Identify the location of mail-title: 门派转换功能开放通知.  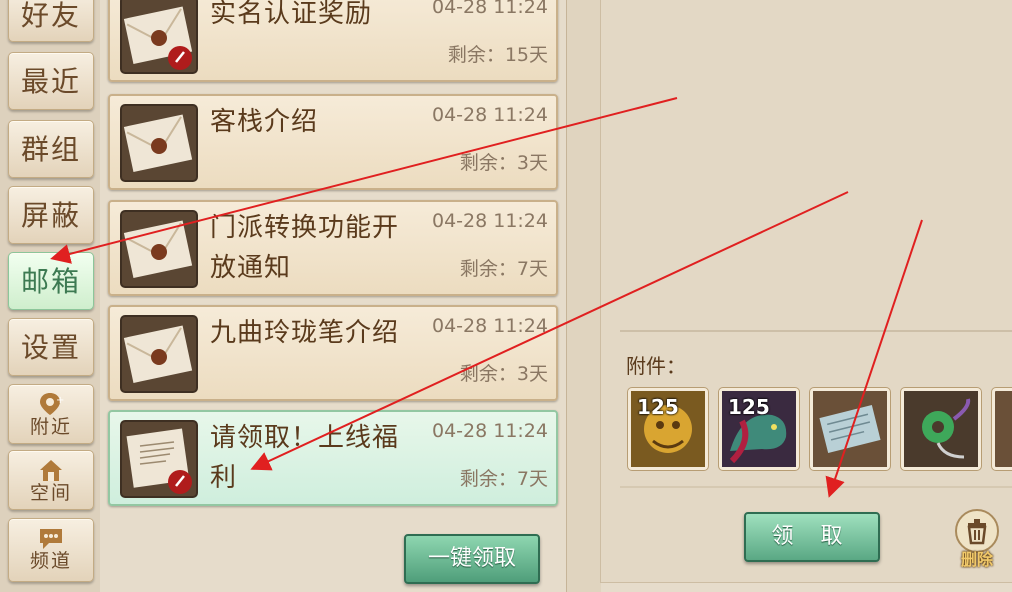
(305, 248).